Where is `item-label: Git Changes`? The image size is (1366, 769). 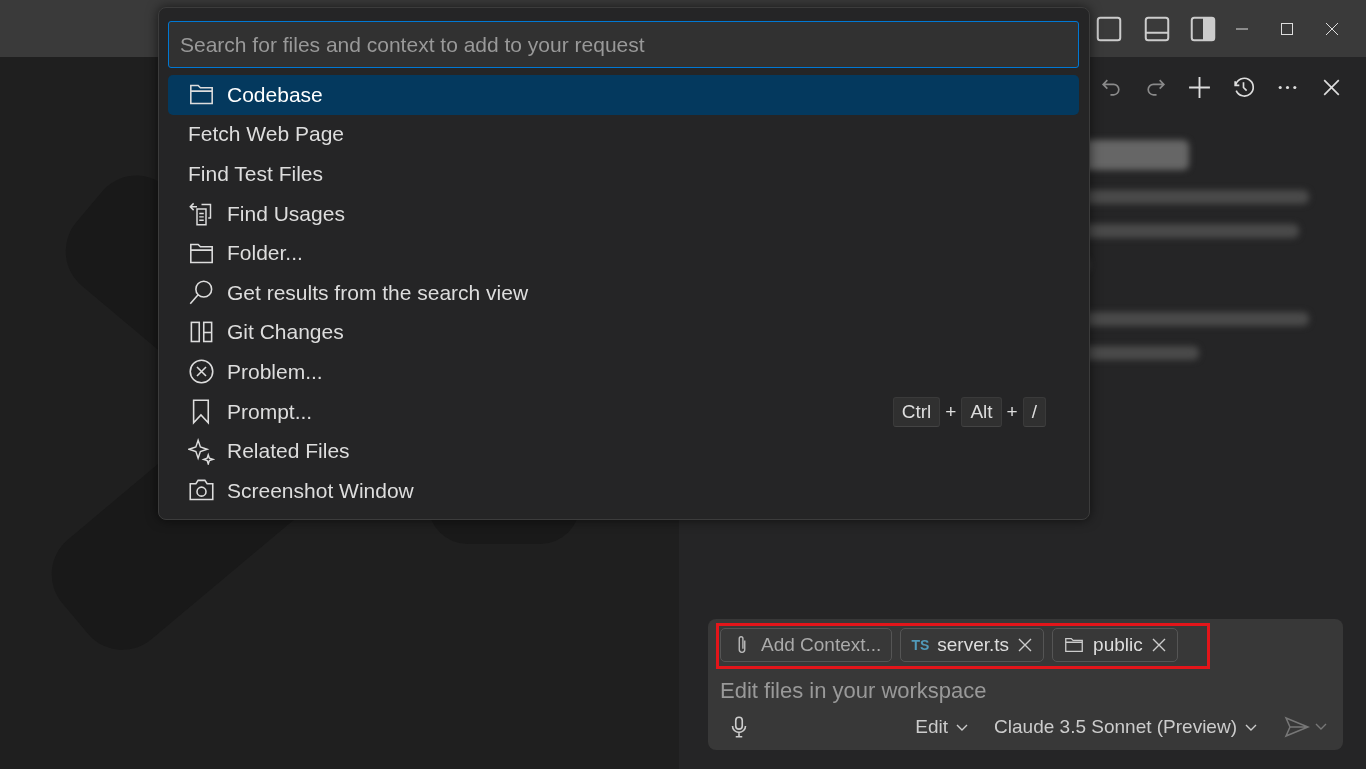
item-label: Git Changes is located at coordinates (285, 332).